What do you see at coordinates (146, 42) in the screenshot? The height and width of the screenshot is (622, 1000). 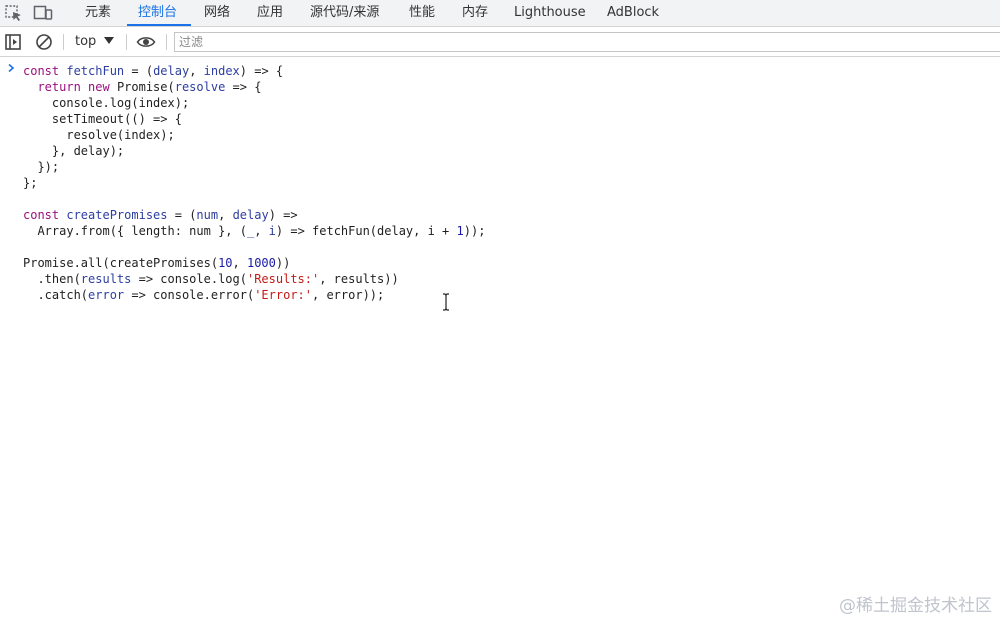 I see `live-expression-icon` at bounding box center [146, 42].